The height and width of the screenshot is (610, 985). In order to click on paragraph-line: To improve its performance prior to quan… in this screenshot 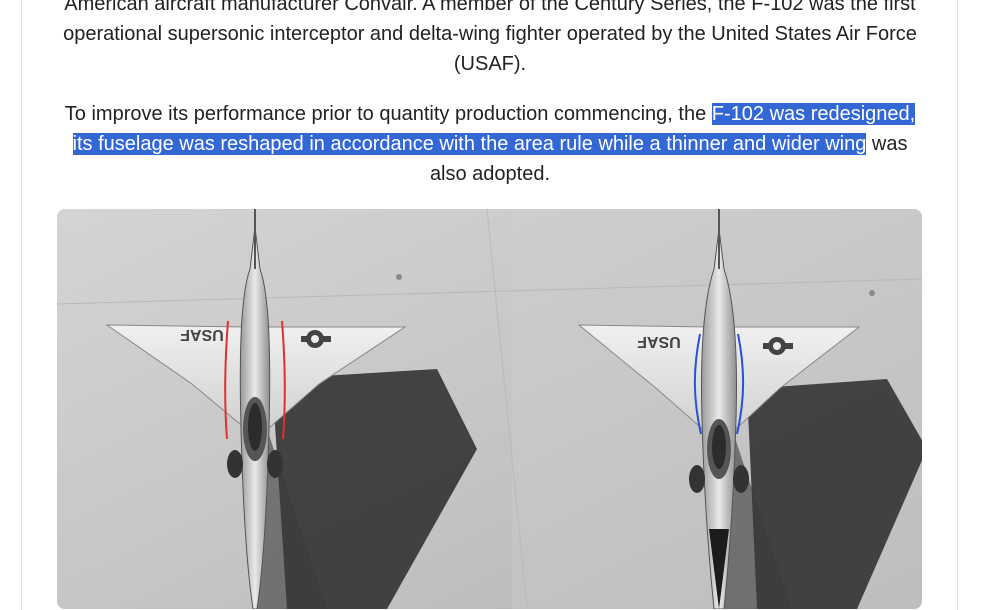, I will do `click(490, 114)`.